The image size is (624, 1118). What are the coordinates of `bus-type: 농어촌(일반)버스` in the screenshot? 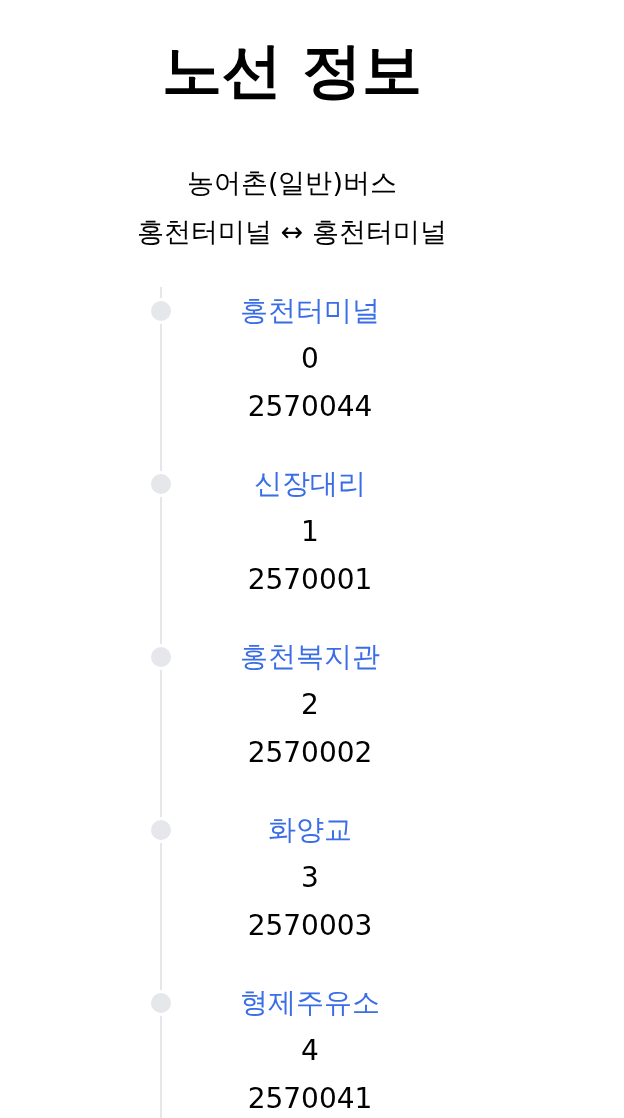 It's located at (292, 183).